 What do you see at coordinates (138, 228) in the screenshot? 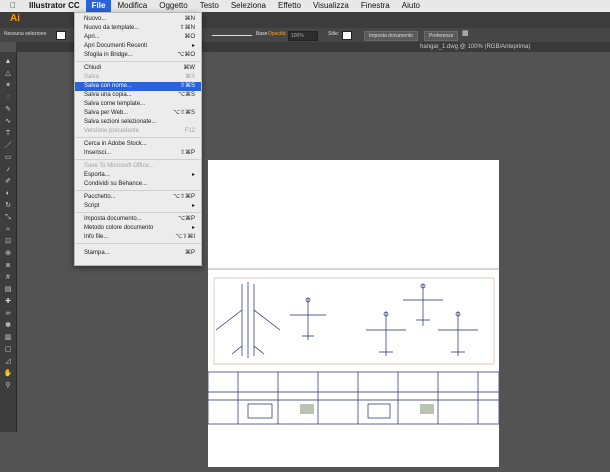
I see `menu-item-metodo-colore: Metodo colore documento ▸` at bounding box center [138, 228].